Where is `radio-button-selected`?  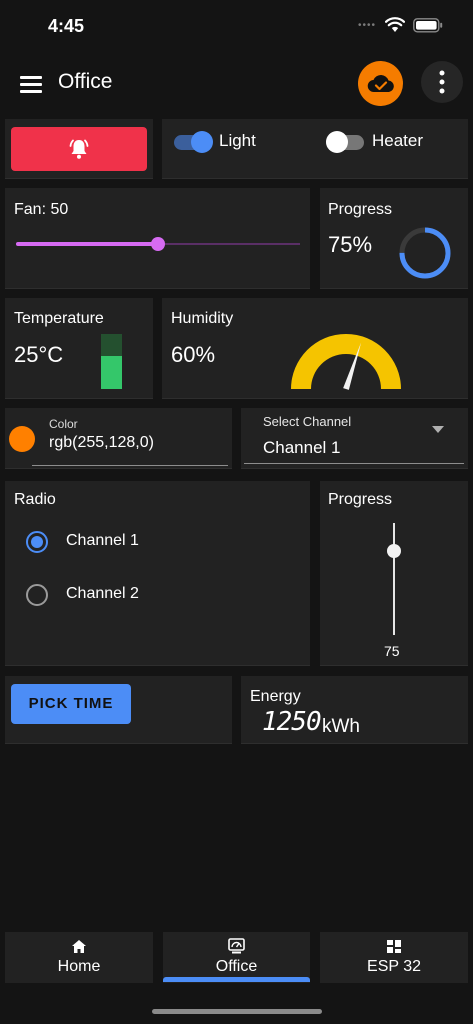
radio-button-selected is located at coordinates (37, 542).